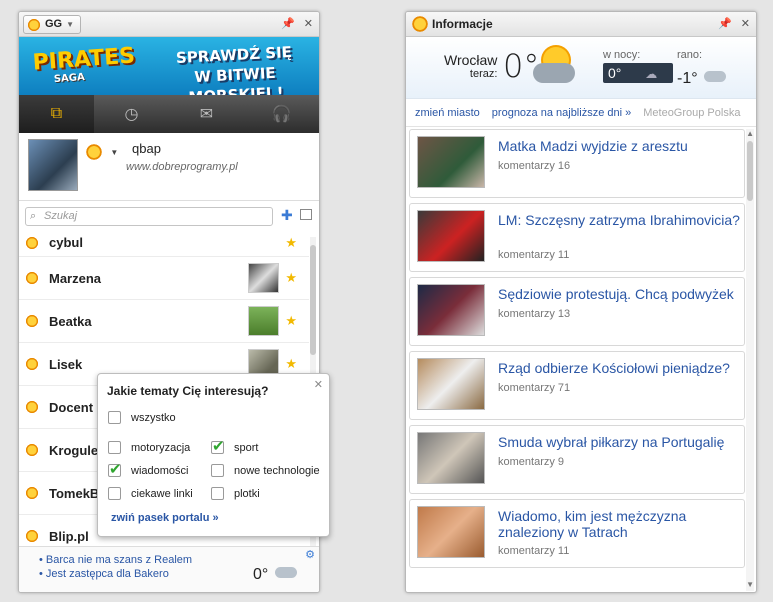 The image size is (773, 602). I want to click on news-title: Rząd odbierze Kościołowi pieniądze?, so click(620, 368).